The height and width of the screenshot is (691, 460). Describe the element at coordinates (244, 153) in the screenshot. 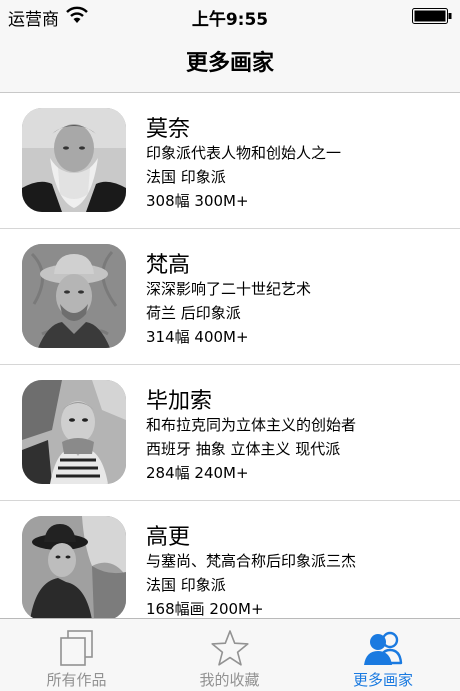

I see `painter-description: 印象派代表人物和创始人之一` at that location.